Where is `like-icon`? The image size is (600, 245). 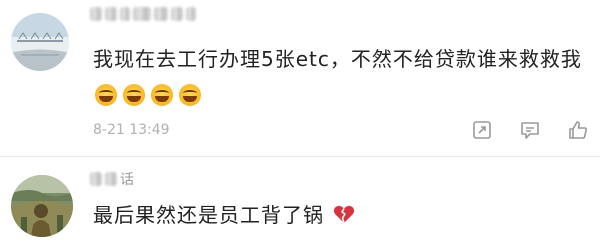 like-icon is located at coordinates (578, 130).